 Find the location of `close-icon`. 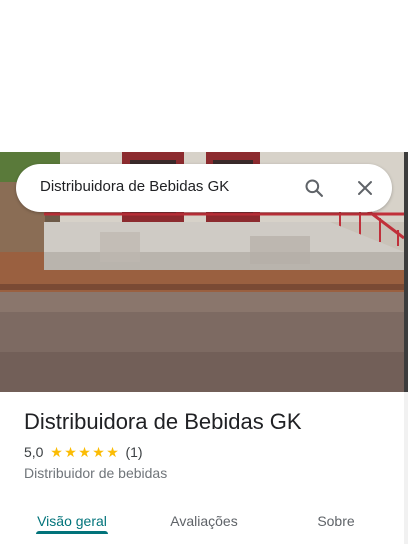

close-icon is located at coordinates (365, 188).